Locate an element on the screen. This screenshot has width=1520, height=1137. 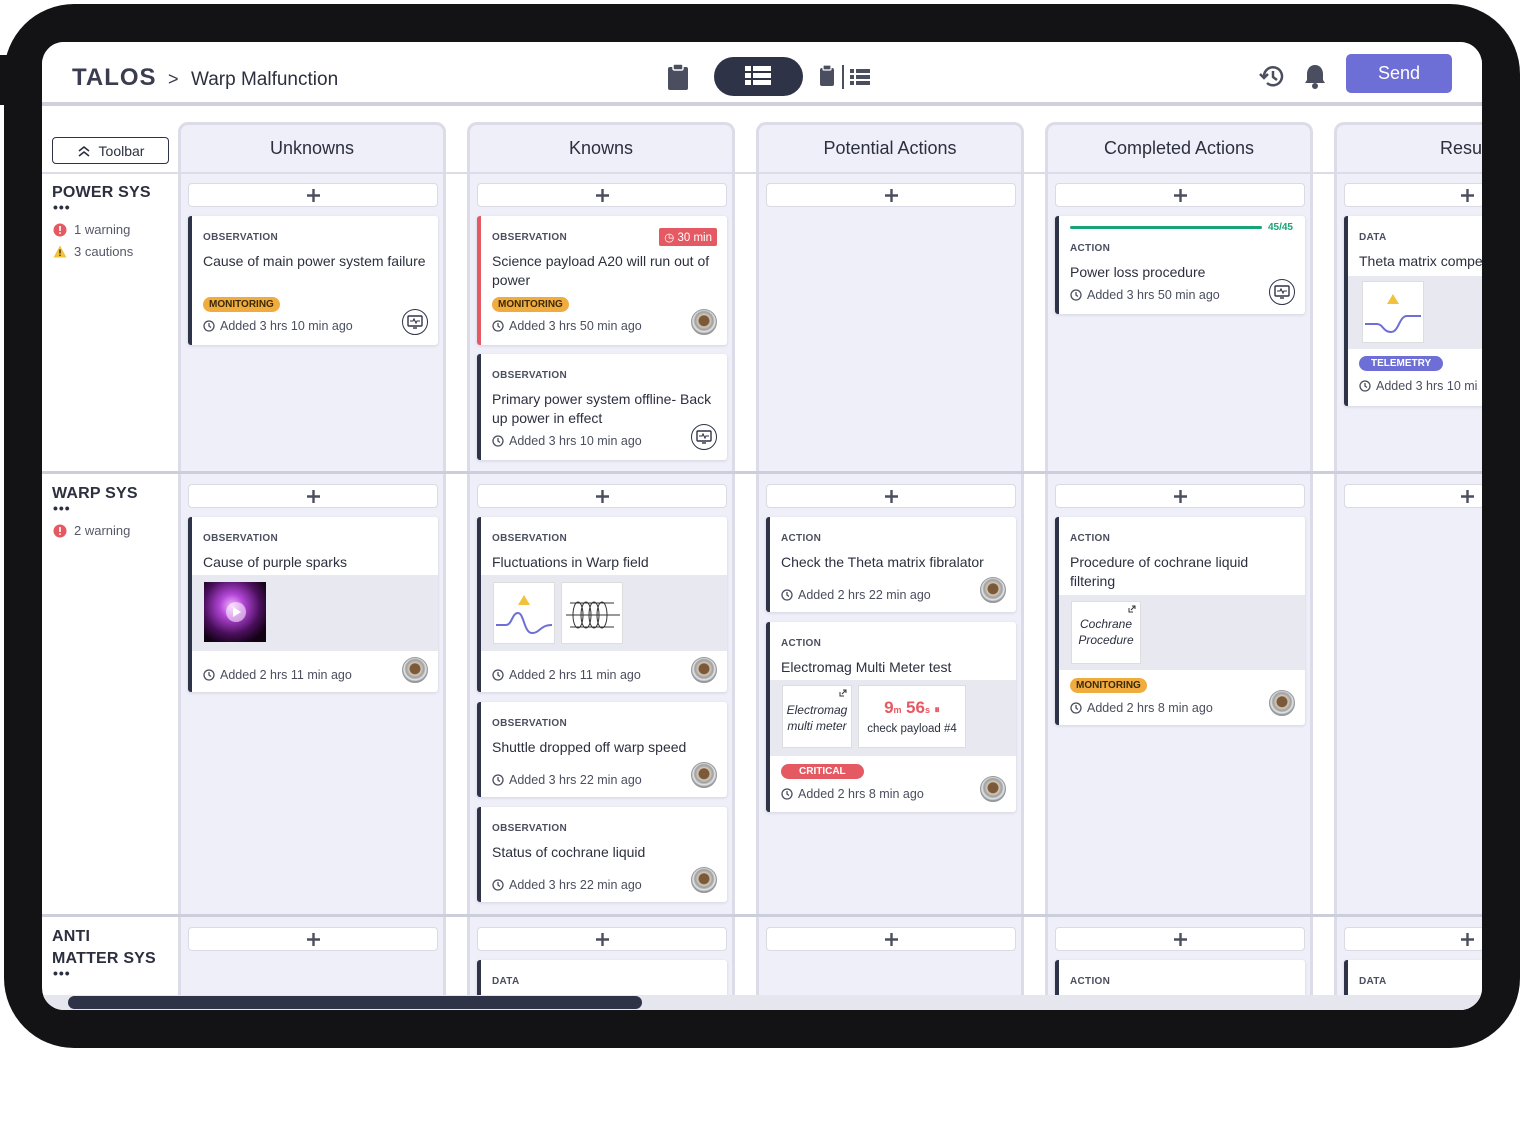
card-title: Power loss procedure is located at coordinates (1138, 272).